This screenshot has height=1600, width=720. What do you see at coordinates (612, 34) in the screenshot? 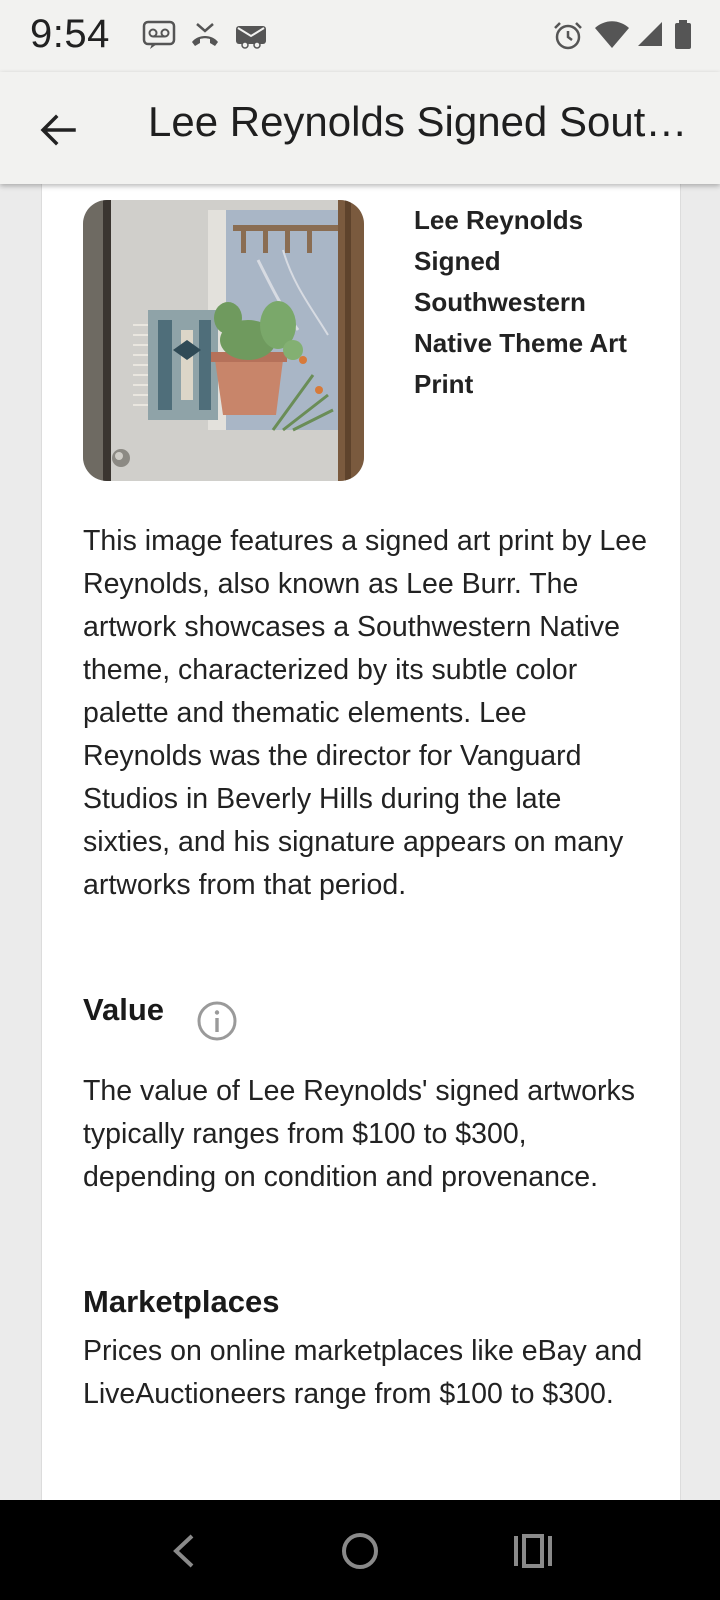
I see `wifi-icon` at bounding box center [612, 34].